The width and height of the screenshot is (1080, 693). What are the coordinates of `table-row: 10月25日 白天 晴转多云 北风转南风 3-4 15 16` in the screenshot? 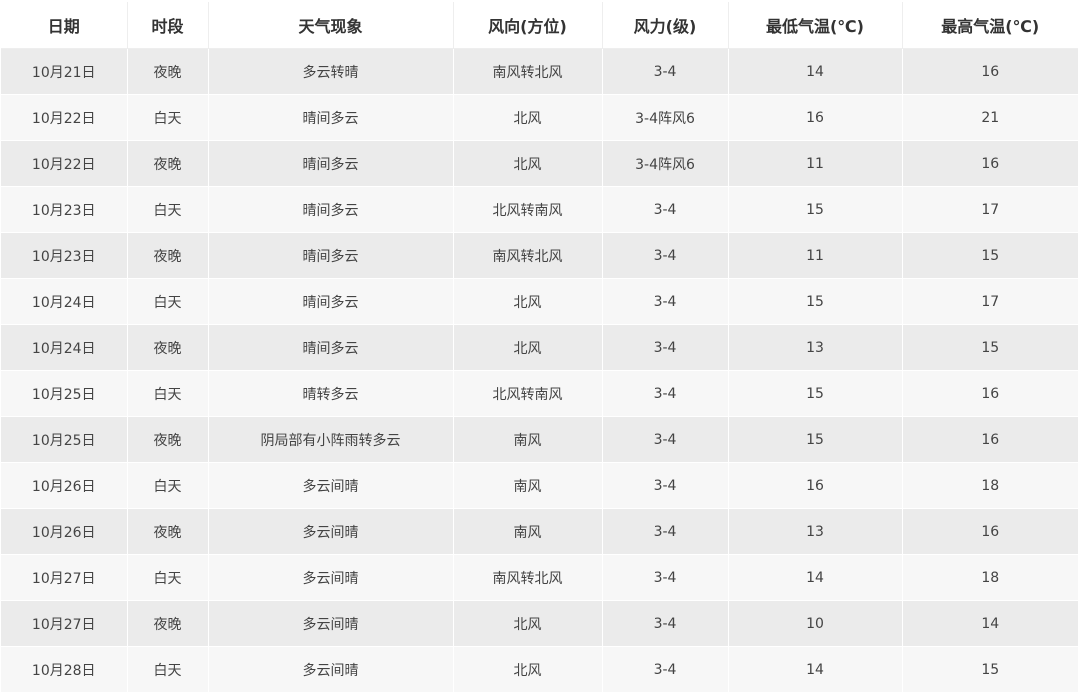 It's located at (539, 393).